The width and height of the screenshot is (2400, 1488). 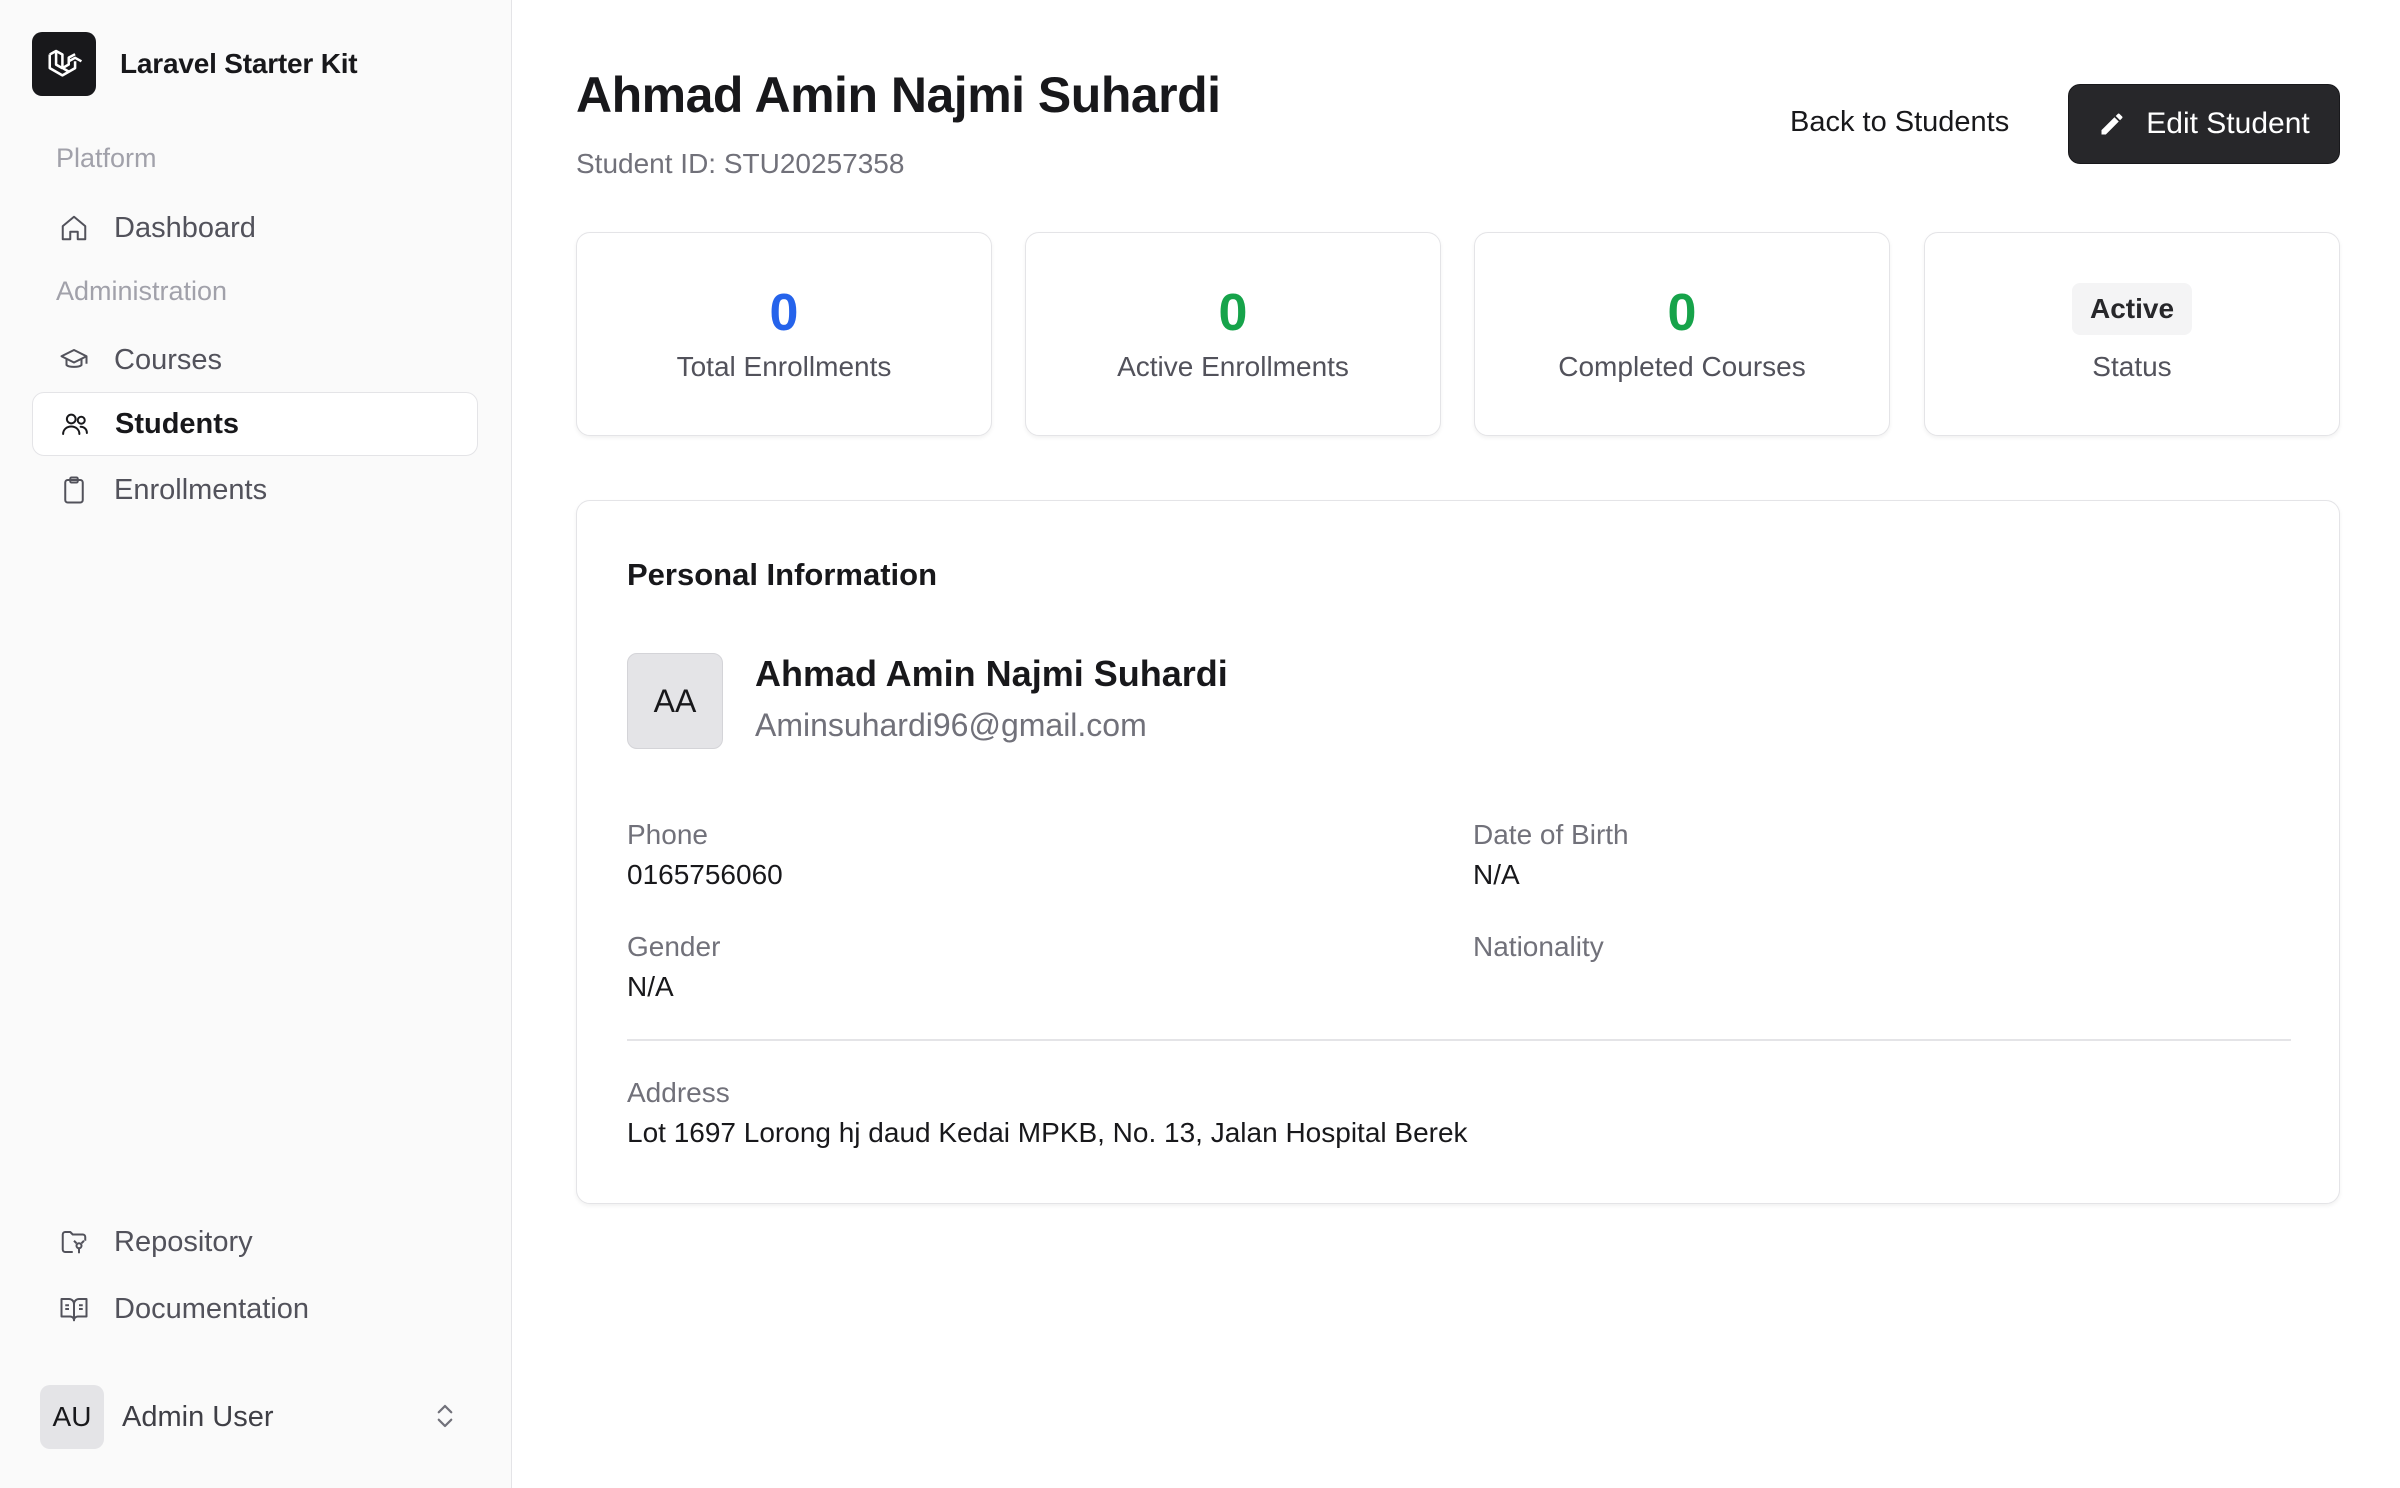 I want to click on chevrons-up-down-icon, so click(x=445, y=1418).